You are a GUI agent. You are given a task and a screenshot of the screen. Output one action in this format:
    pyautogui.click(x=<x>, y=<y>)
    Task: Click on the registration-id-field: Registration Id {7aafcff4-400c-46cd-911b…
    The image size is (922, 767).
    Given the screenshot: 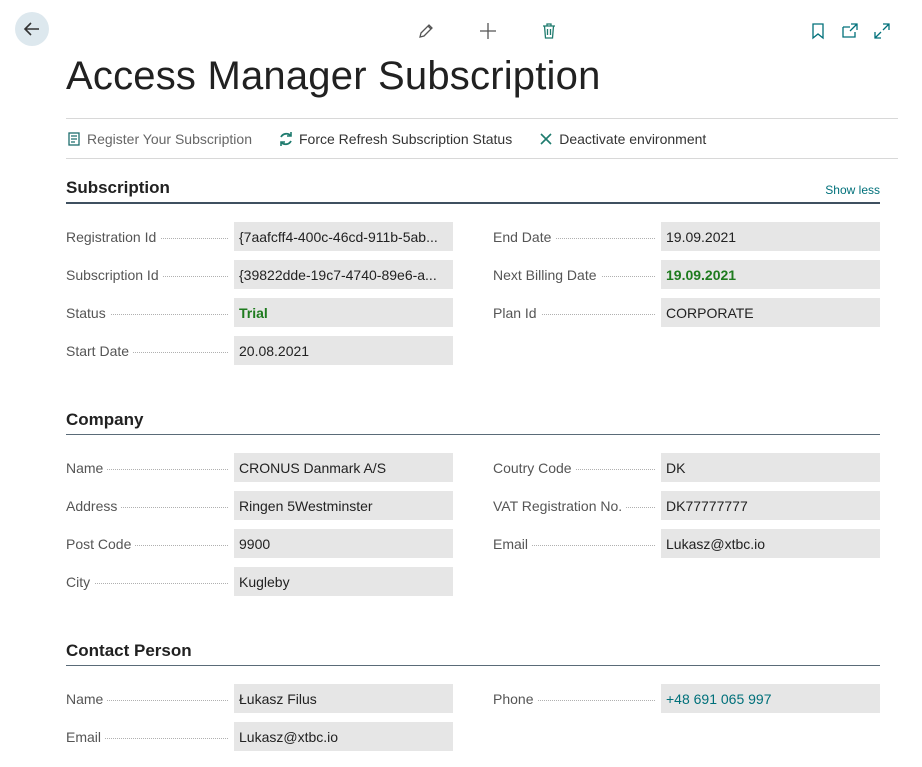 What is the action you would take?
    pyautogui.click(x=259, y=236)
    